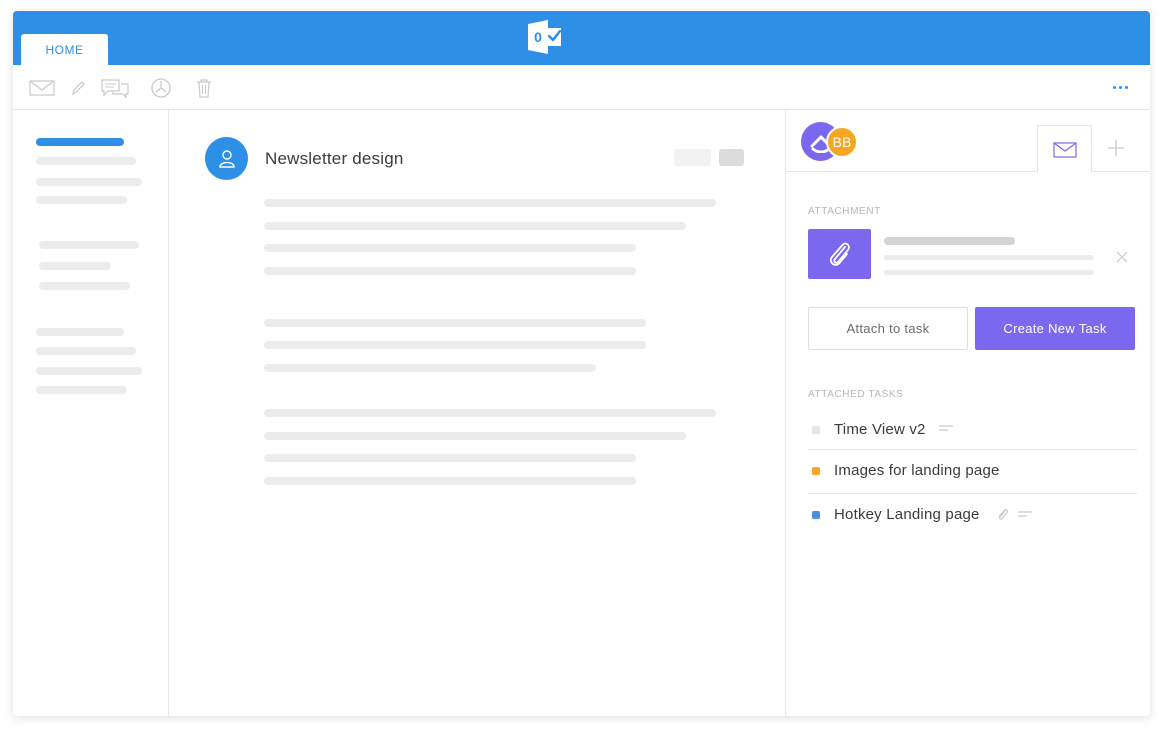  Describe the element at coordinates (1055, 328) in the screenshot. I see `create-new-task-button: Create New Task` at that location.